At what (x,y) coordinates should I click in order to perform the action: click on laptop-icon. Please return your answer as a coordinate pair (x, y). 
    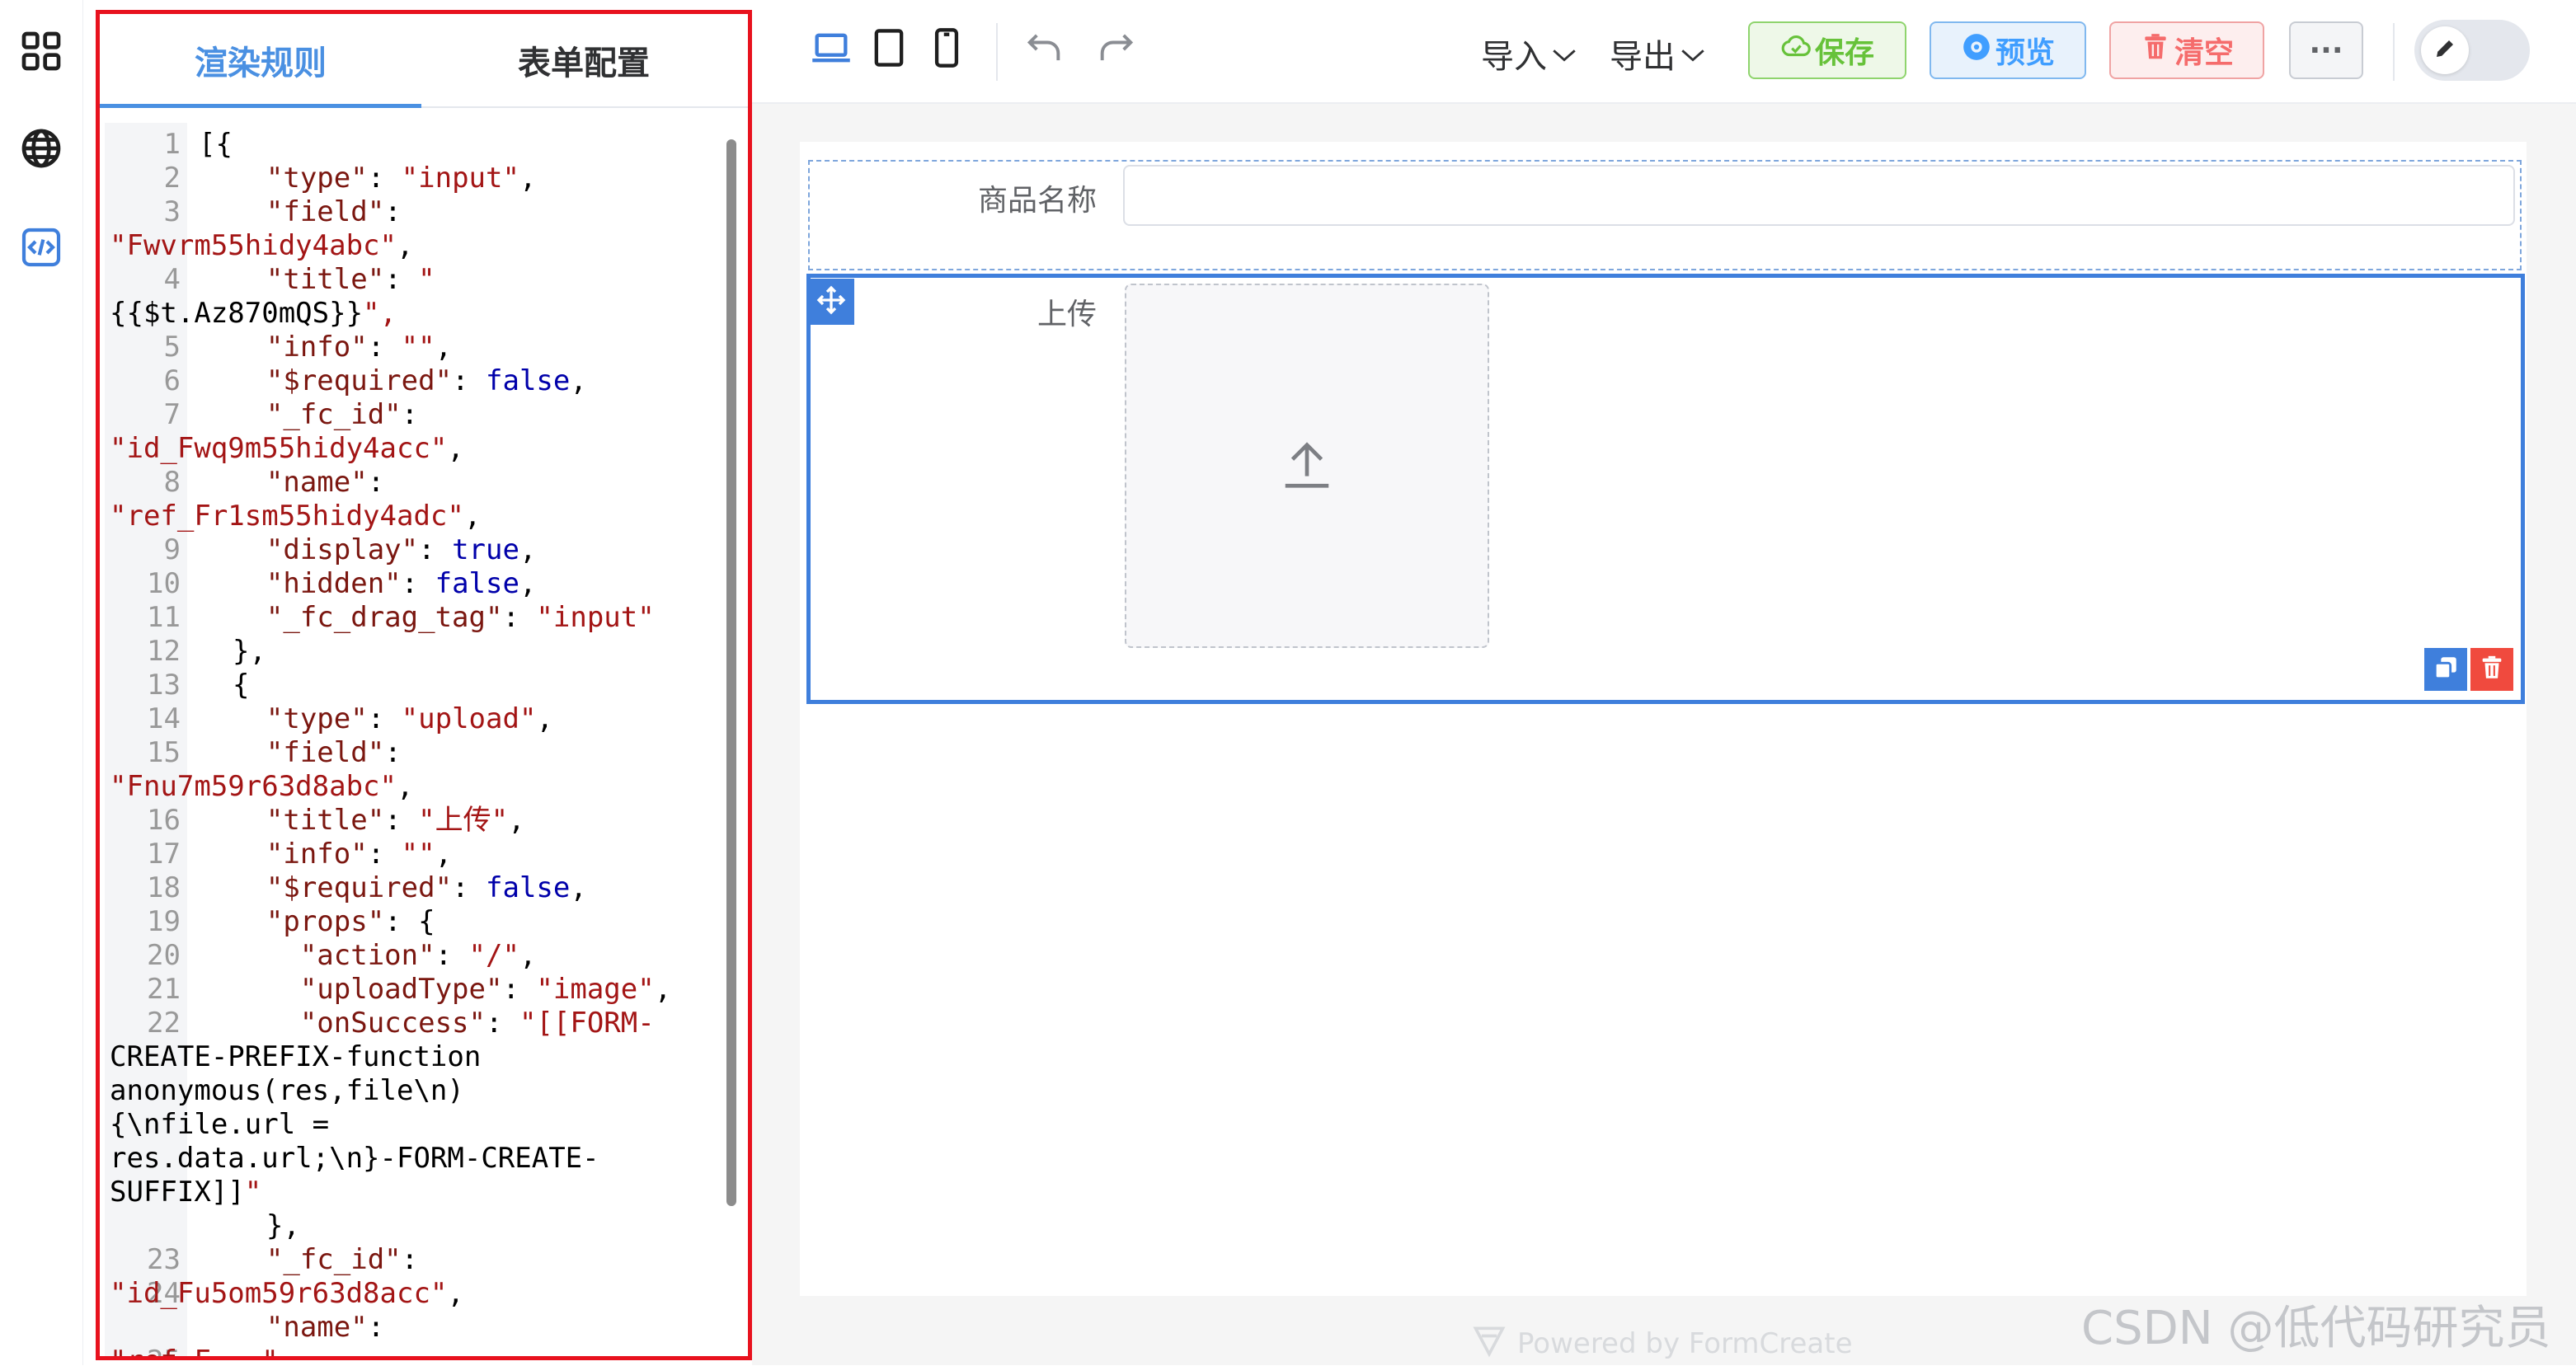
    Looking at the image, I should click on (831, 49).